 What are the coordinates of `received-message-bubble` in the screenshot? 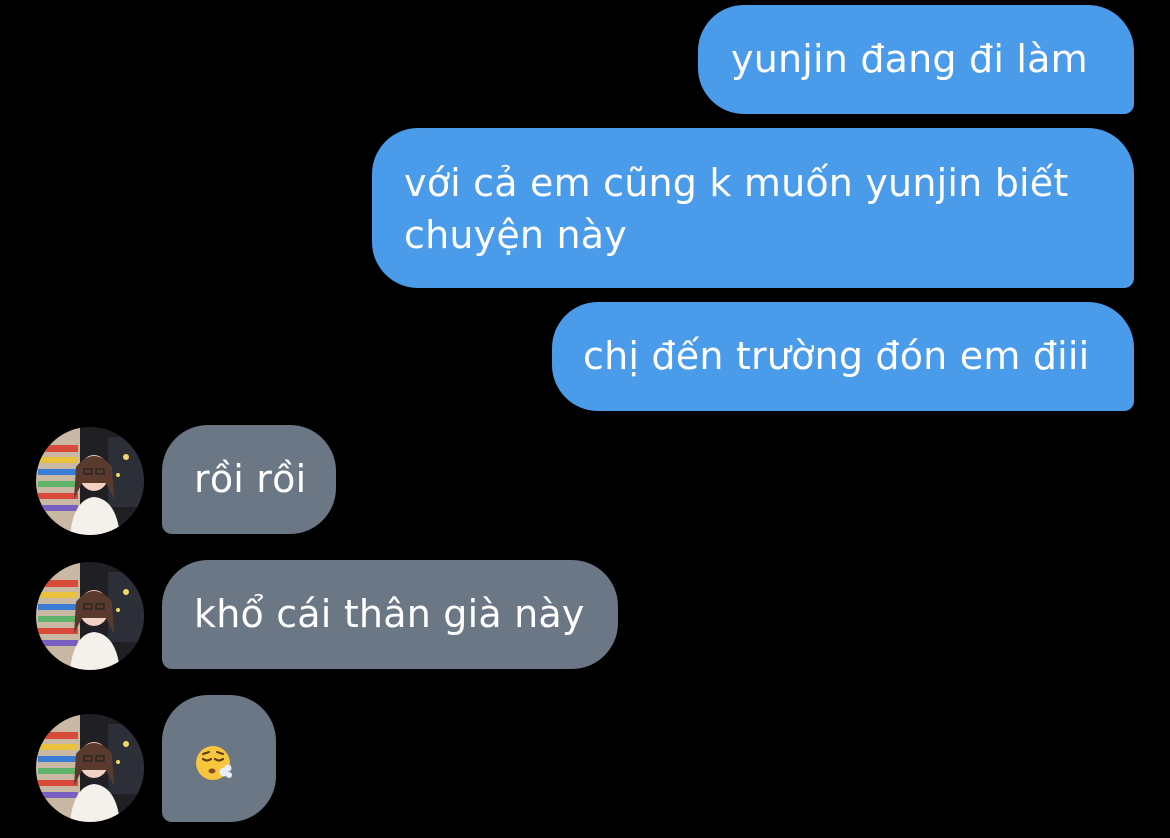 It's located at (219, 758).